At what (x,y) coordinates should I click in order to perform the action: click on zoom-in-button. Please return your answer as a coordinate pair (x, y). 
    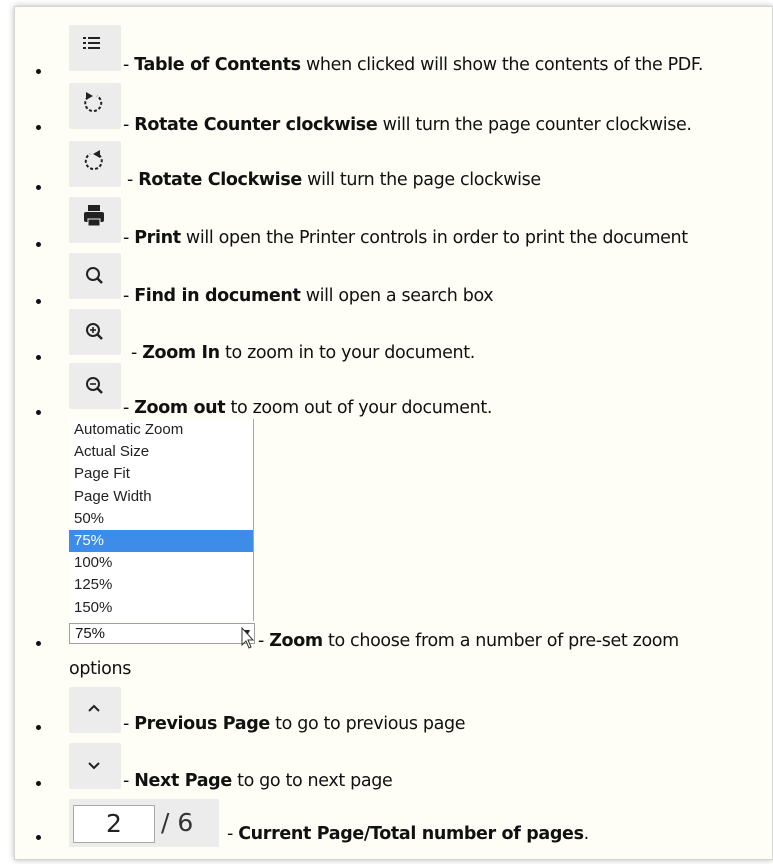
    Looking at the image, I should click on (95, 332).